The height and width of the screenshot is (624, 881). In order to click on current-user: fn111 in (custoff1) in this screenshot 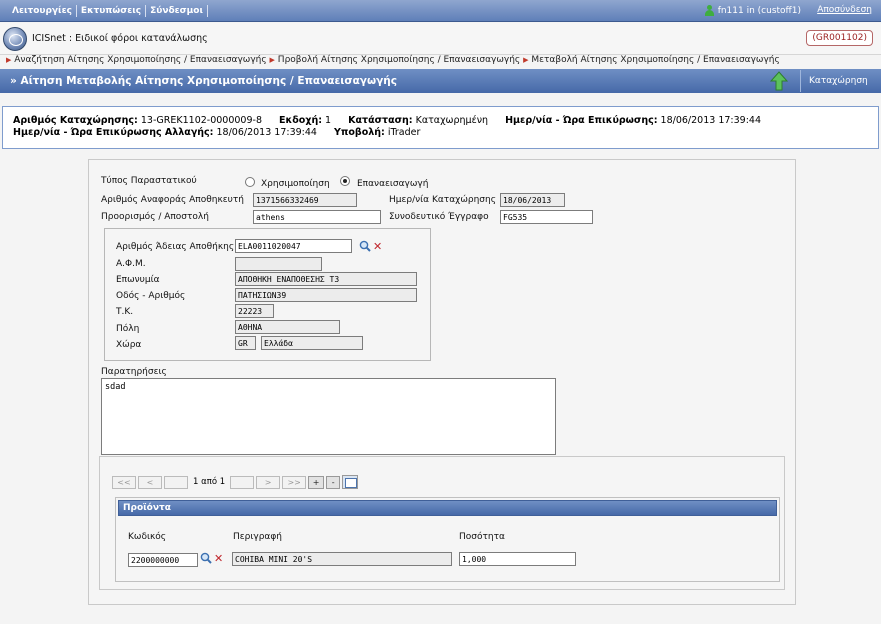, I will do `click(752, 10)`.